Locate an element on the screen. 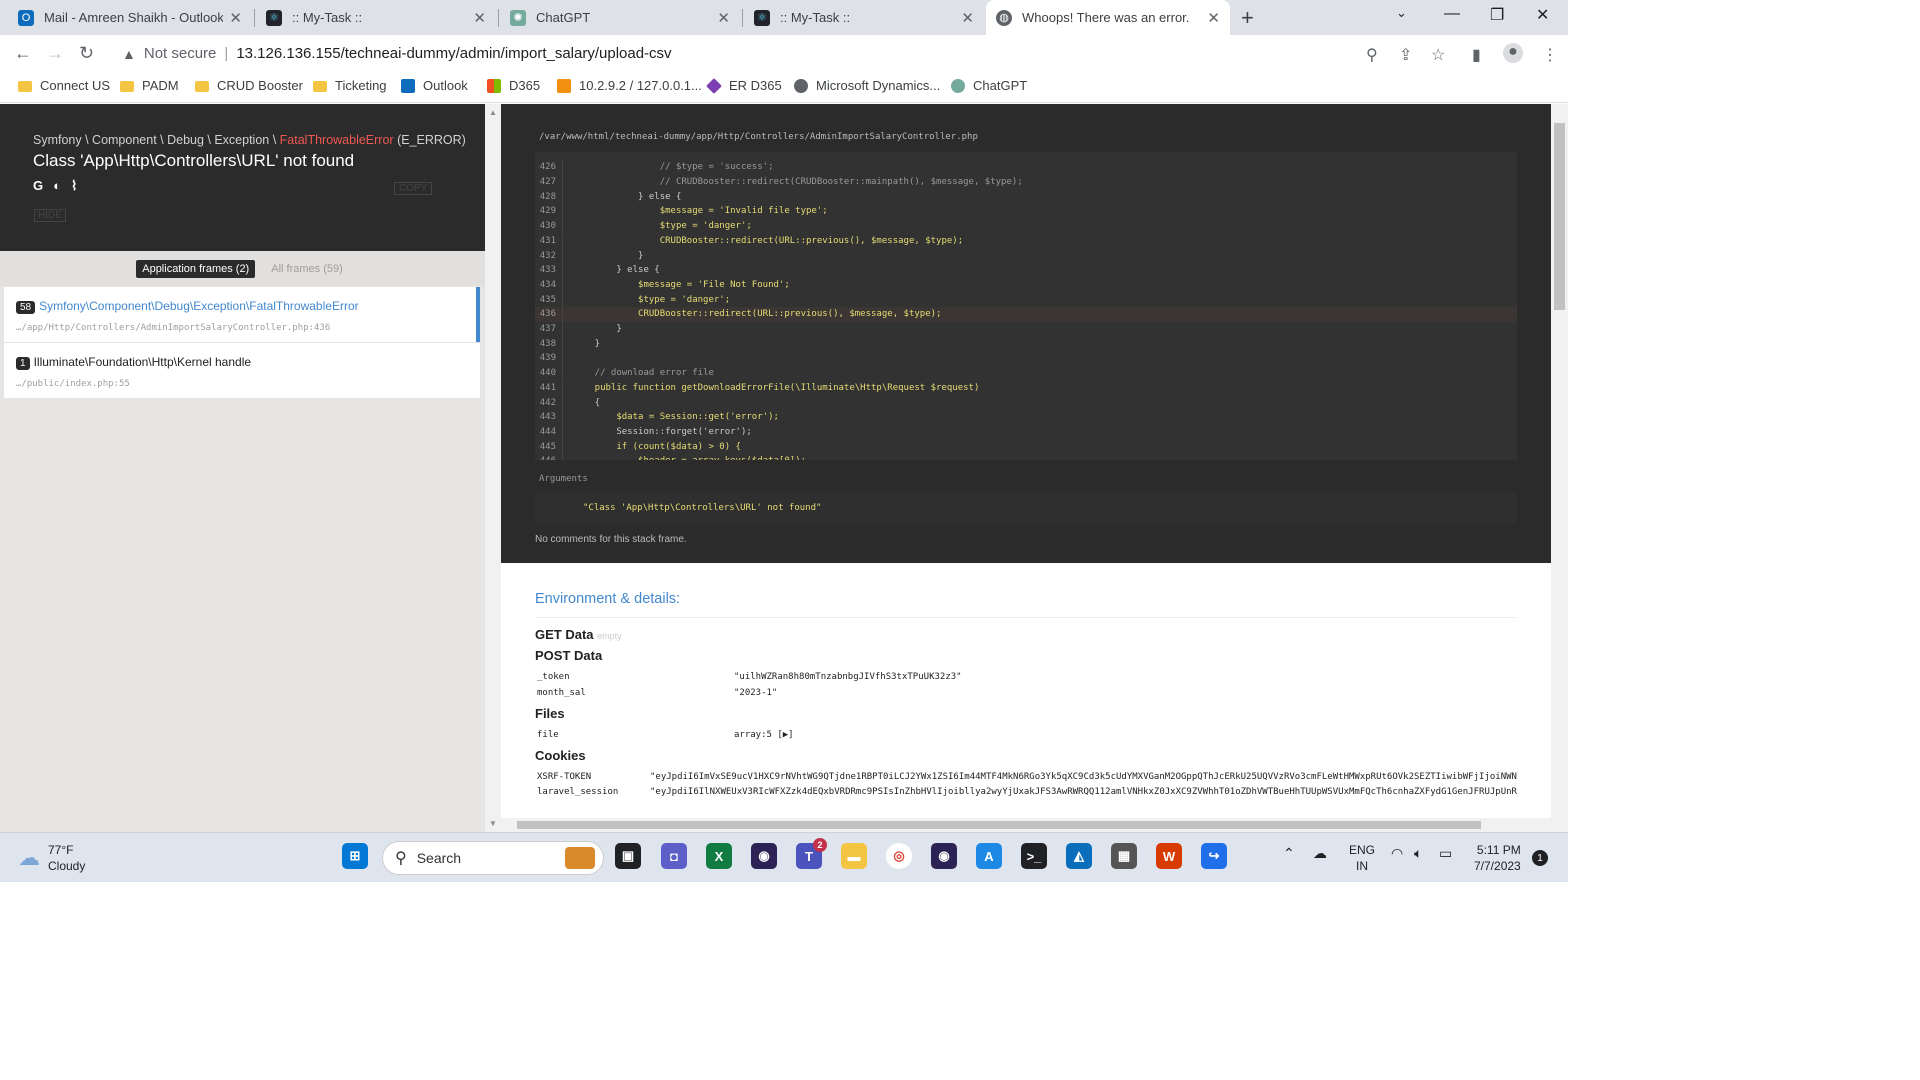 This screenshot has height=1080, width=1920. duckduckgo-icon: ◐ is located at coordinates (57, 186).